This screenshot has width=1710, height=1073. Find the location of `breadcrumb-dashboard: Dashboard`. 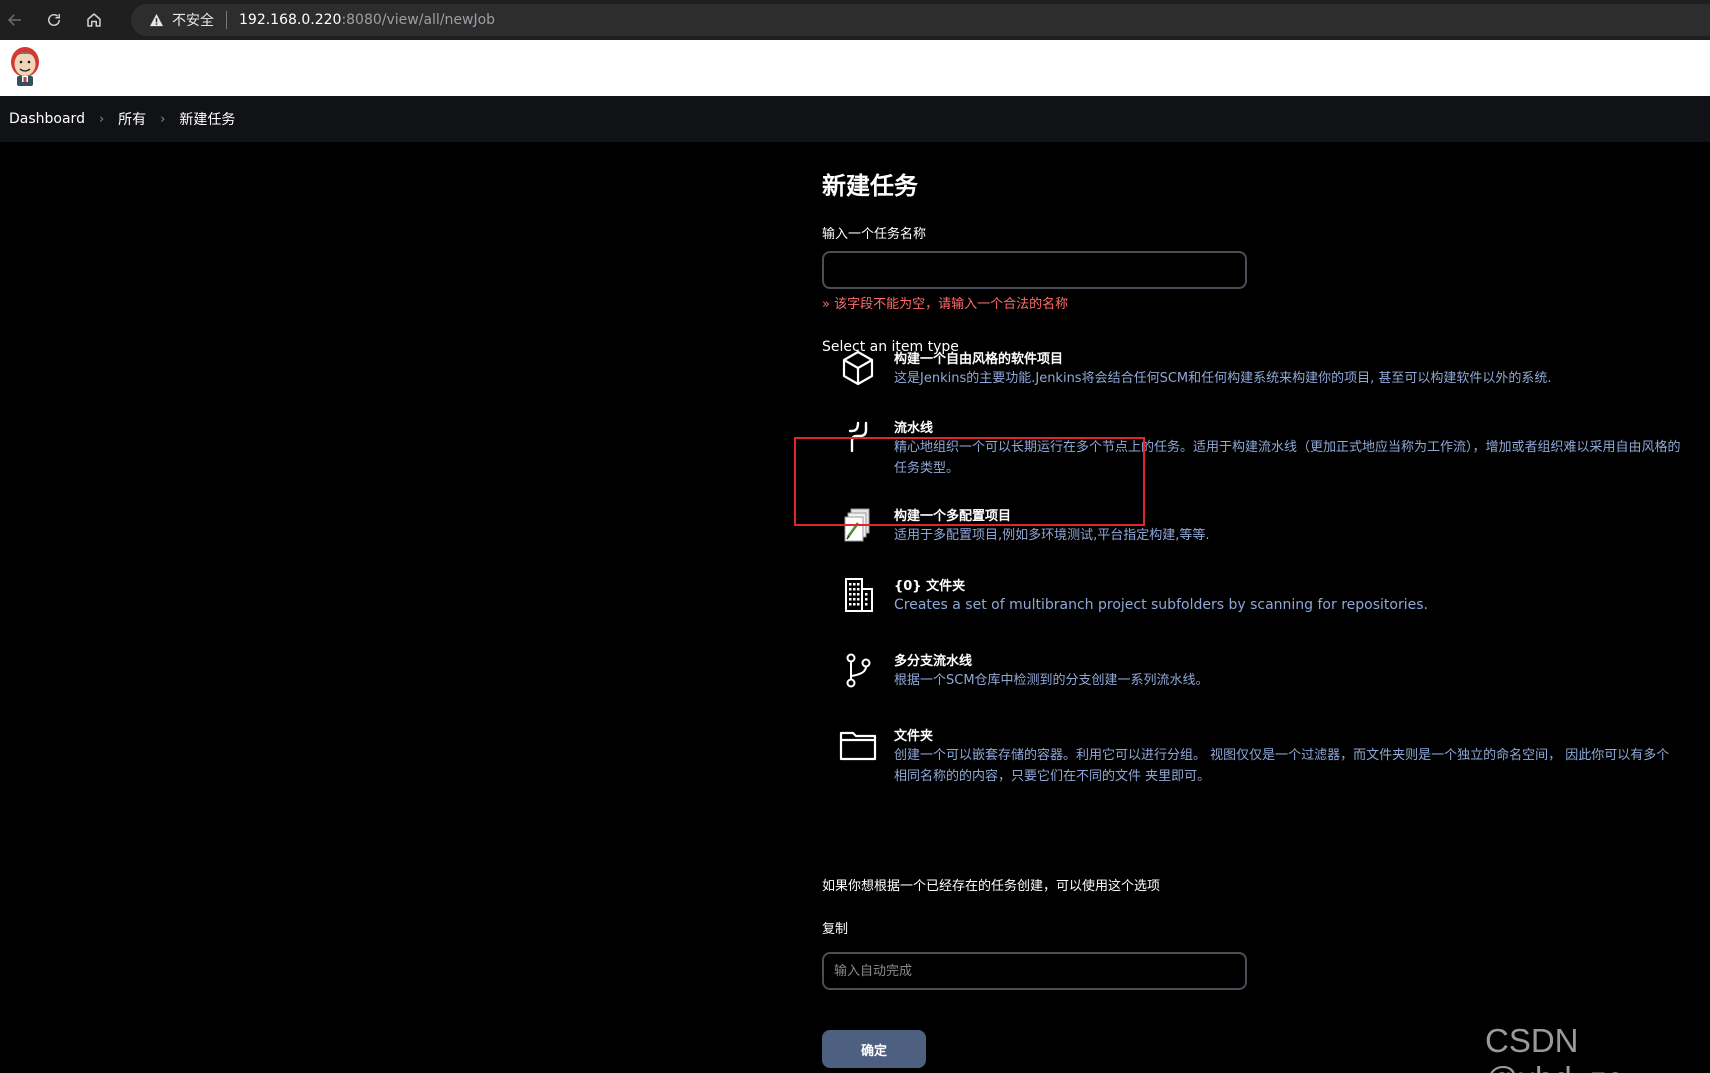

breadcrumb-dashboard: Dashboard is located at coordinates (47, 119).